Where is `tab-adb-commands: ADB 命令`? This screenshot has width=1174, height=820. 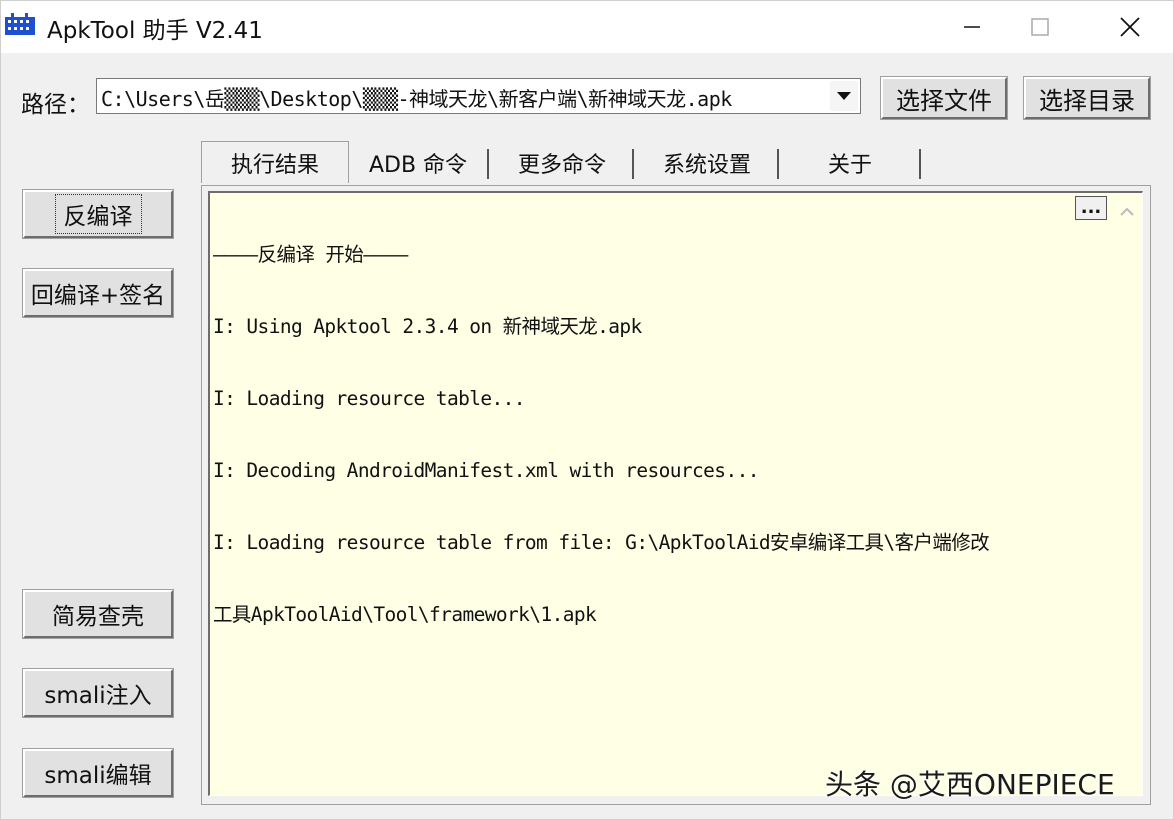
tab-adb-commands: ADB 命令 is located at coordinates (418, 163).